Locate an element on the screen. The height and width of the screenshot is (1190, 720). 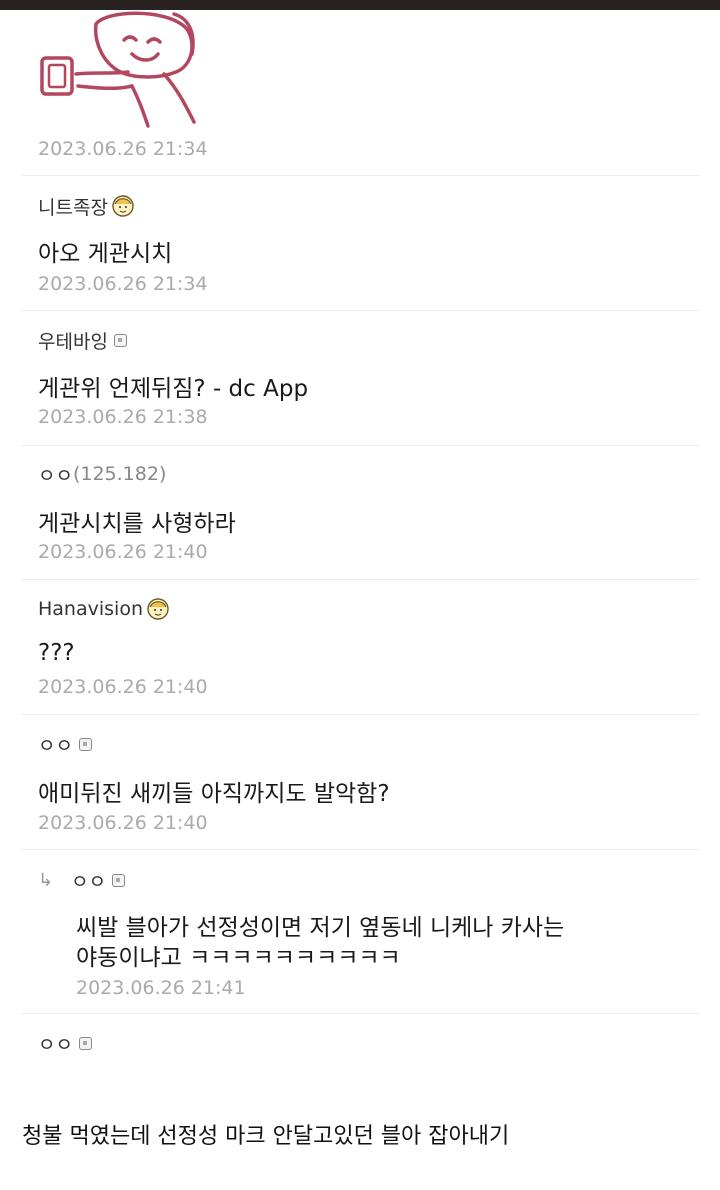
comment-author: 니트족장 is located at coordinates (73, 206).